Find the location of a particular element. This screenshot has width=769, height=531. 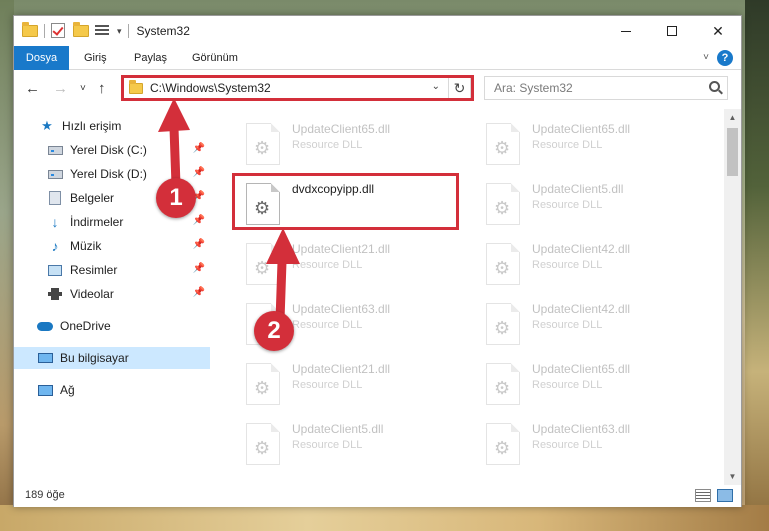

up-arrow-icon: ↑ is located at coordinates (102, 88).